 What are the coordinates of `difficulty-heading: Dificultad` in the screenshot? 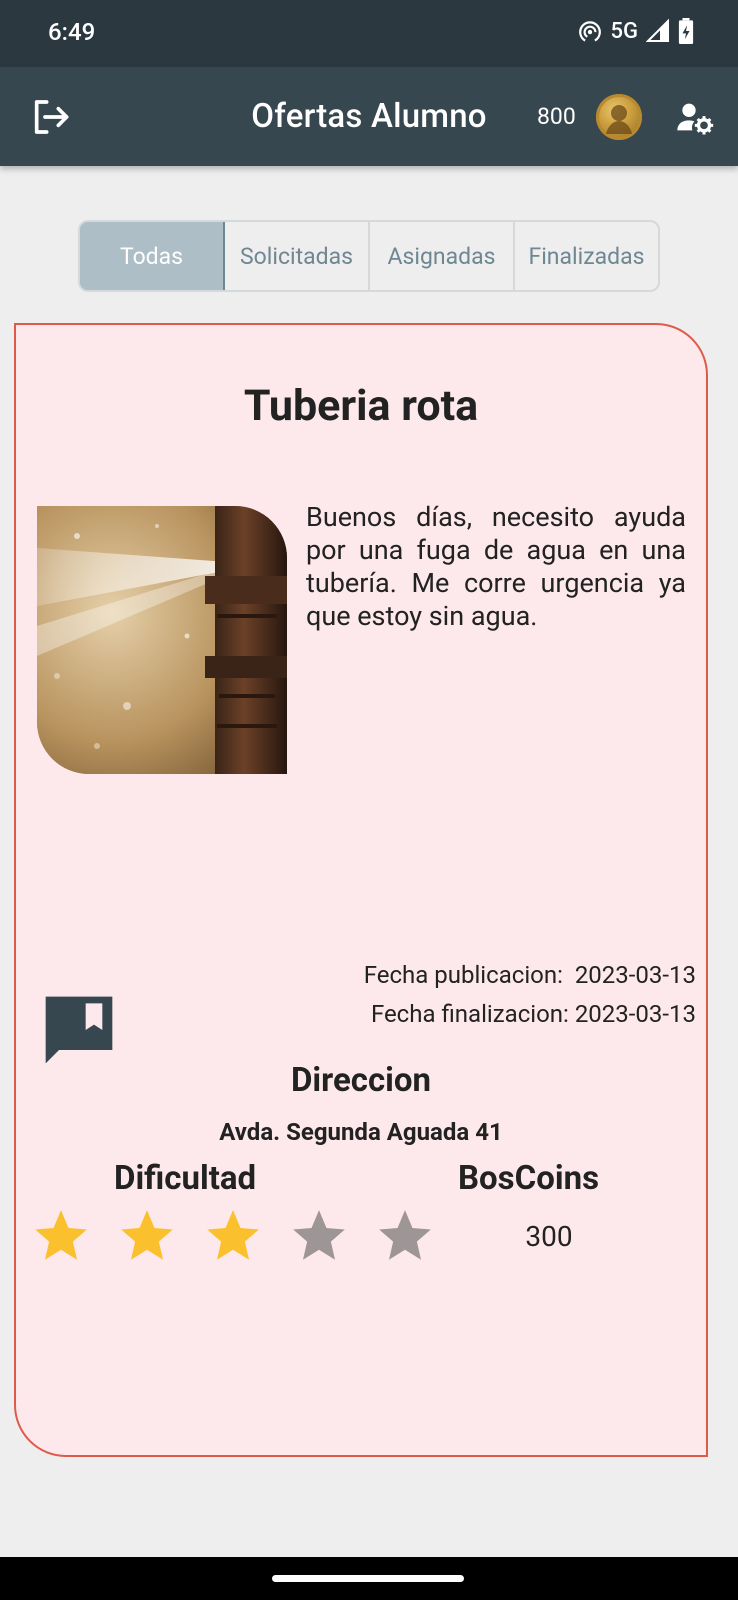 It's located at (185, 1178).